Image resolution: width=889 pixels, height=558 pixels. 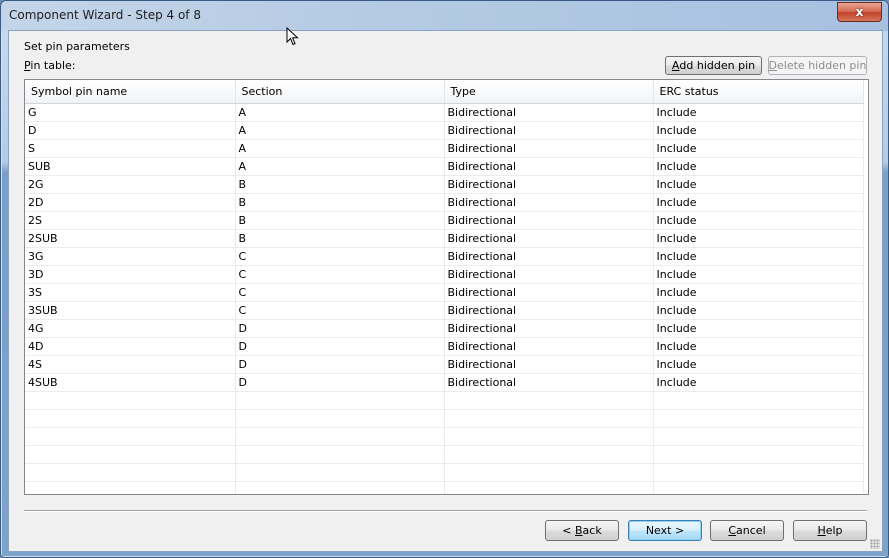 What do you see at coordinates (130, 220) in the screenshot?
I see `pin-name-cell: 2S` at bounding box center [130, 220].